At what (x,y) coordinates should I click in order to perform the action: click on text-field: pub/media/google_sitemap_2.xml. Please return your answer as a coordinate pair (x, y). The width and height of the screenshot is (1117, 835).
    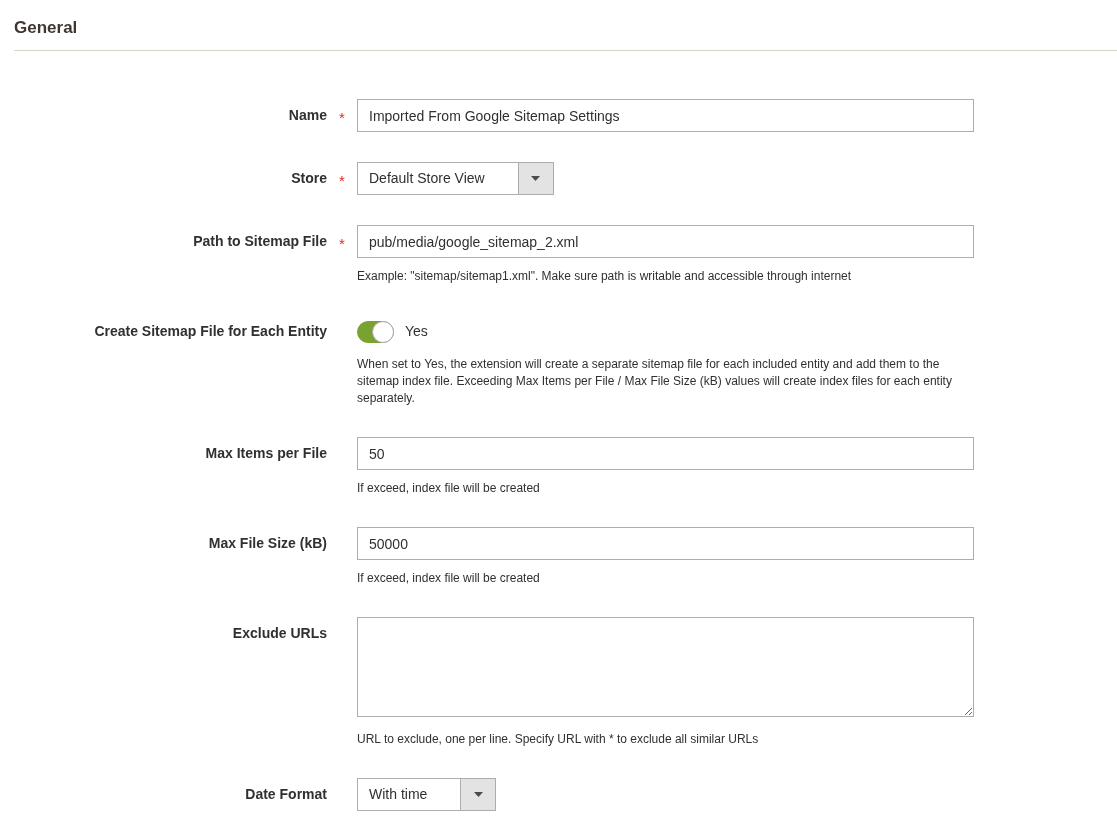
    Looking at the image, I should click on (665, 241).